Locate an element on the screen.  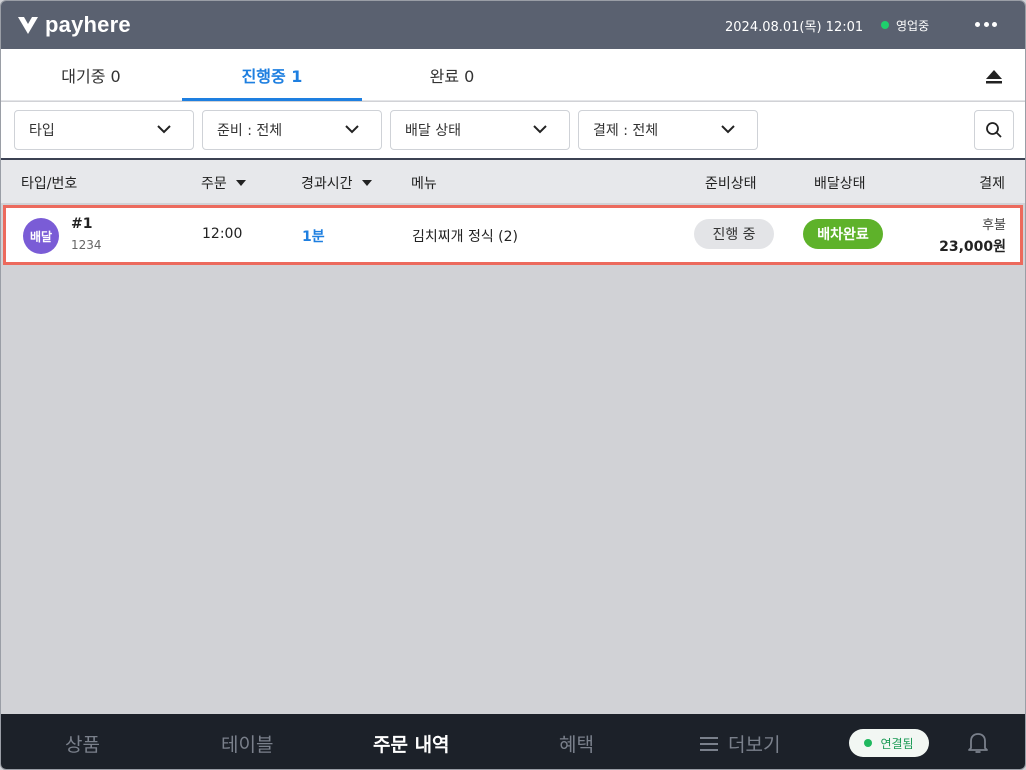
header-payment: 결제 is located at coordinates (992, 184).